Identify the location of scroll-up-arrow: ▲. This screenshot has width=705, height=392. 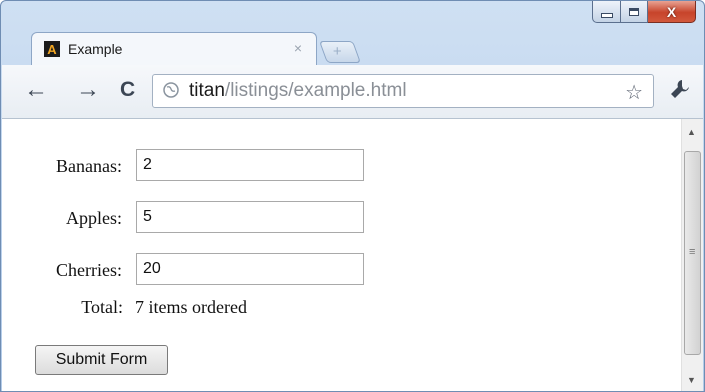
(691, 132).